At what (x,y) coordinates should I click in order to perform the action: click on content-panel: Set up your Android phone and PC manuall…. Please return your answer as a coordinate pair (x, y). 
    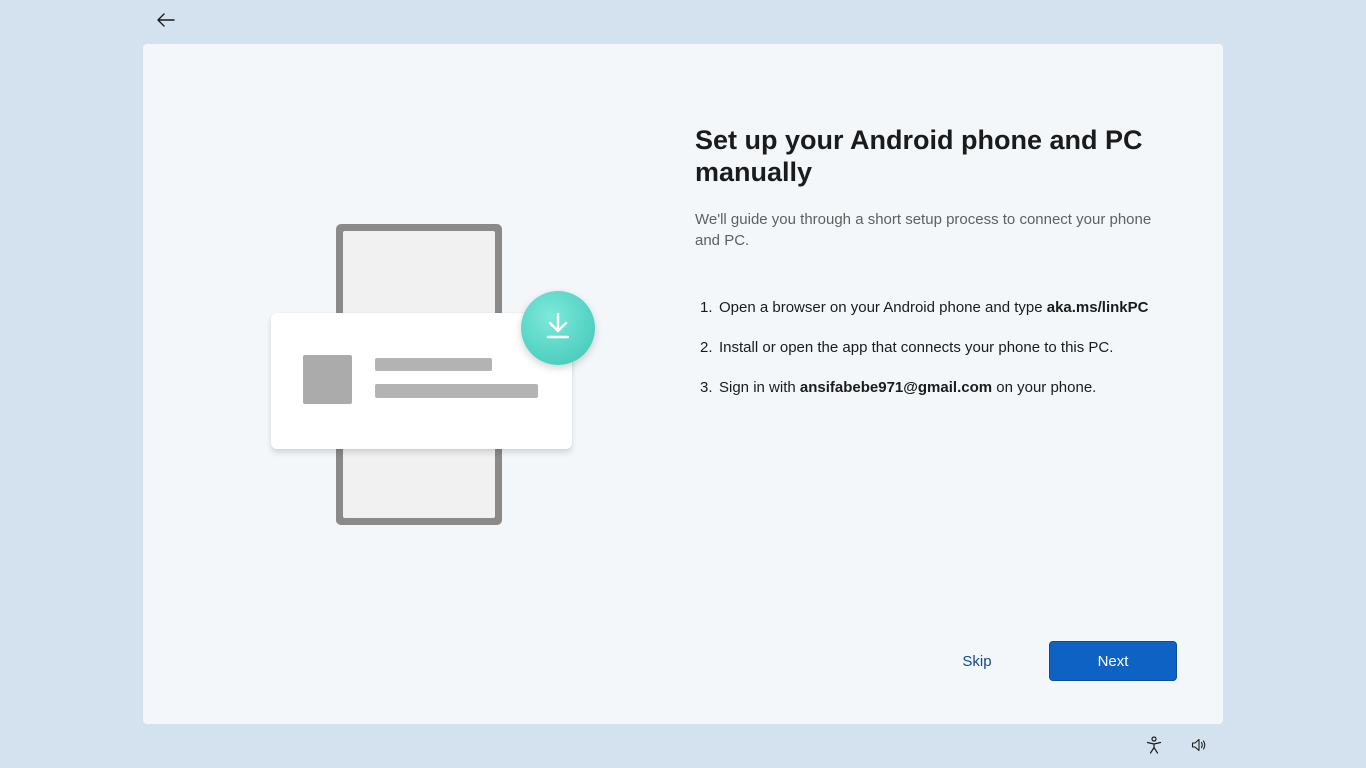
    Looking at the image, I should click on (945, 271).